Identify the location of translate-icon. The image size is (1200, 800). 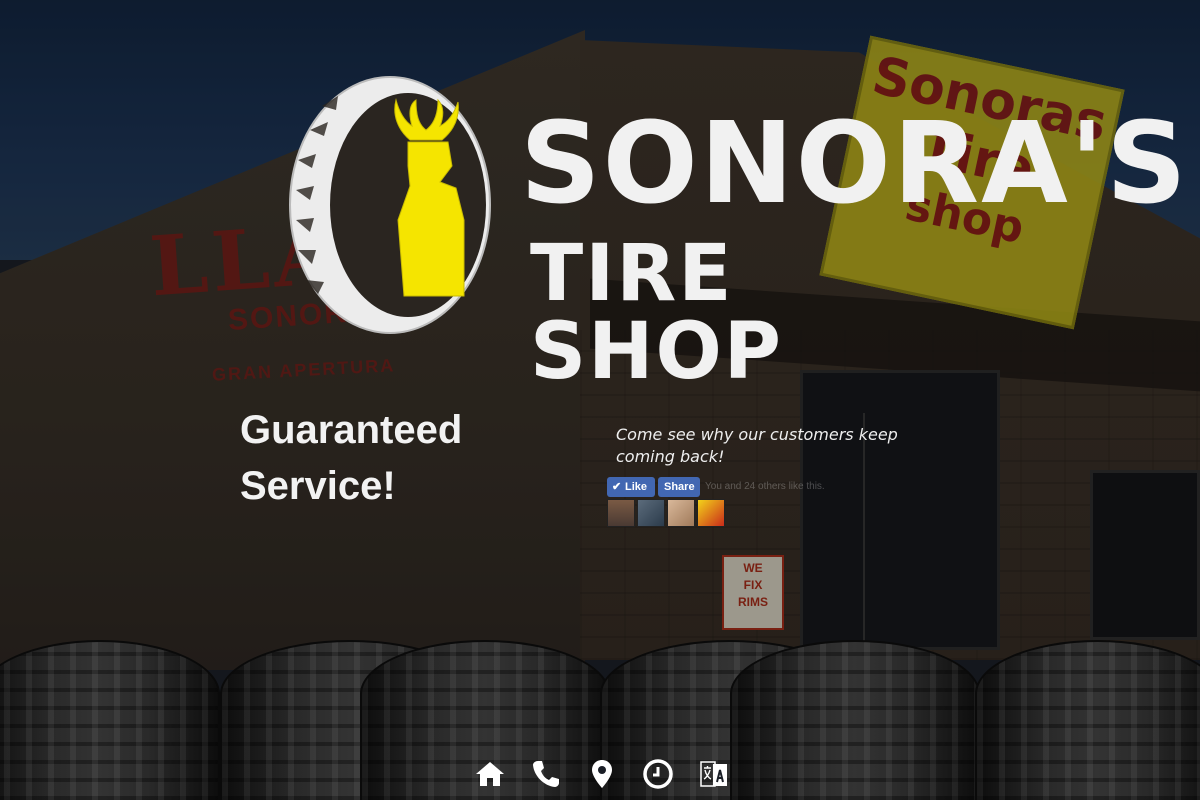
(713, 774).